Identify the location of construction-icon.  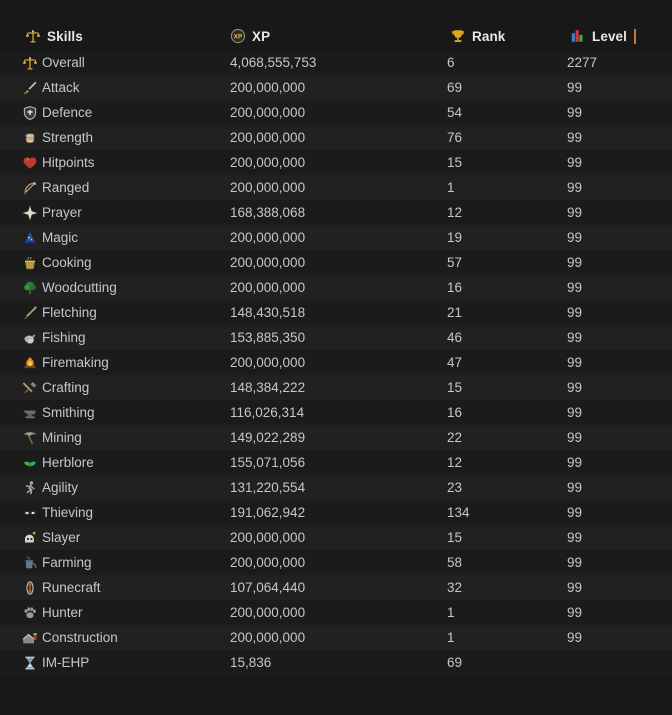
(30, 638).